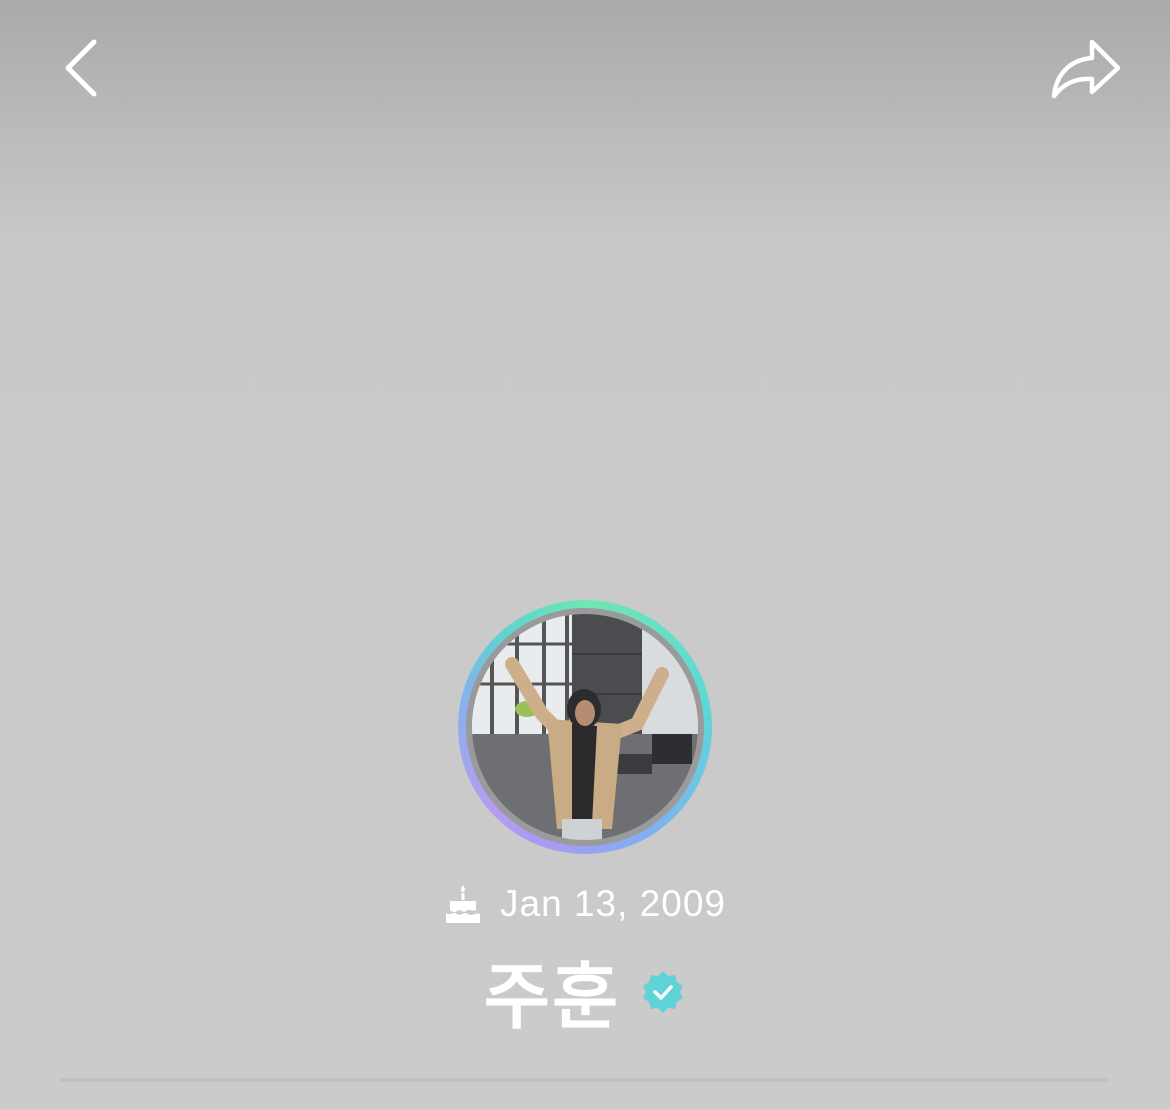 This screenshot has height=1109, width=1170. I want to click on back-button, so click(82, 68).